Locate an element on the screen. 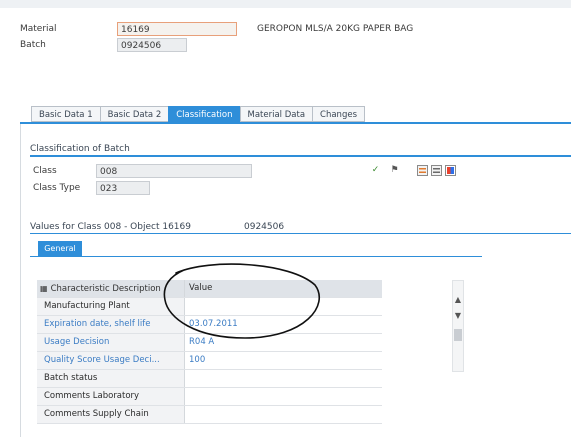  annotation-circle is located at coordinates (241, 301).